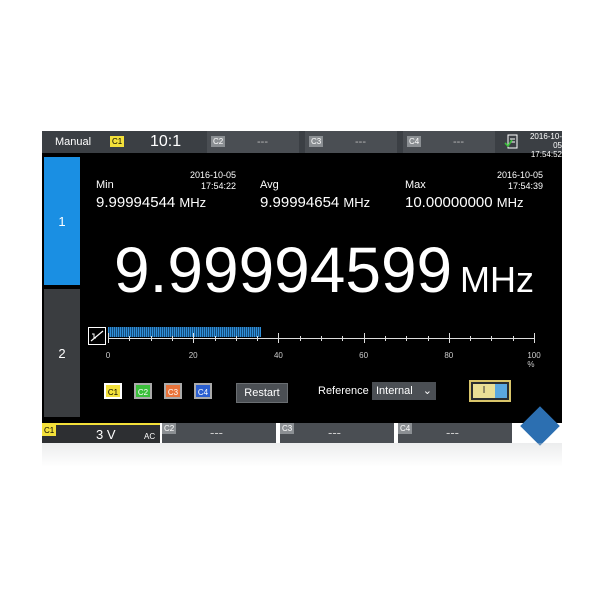 Image resolution: width=600 pixels, height=600 pixels. I want to click on toggle-knob: I, so click(484, 391).